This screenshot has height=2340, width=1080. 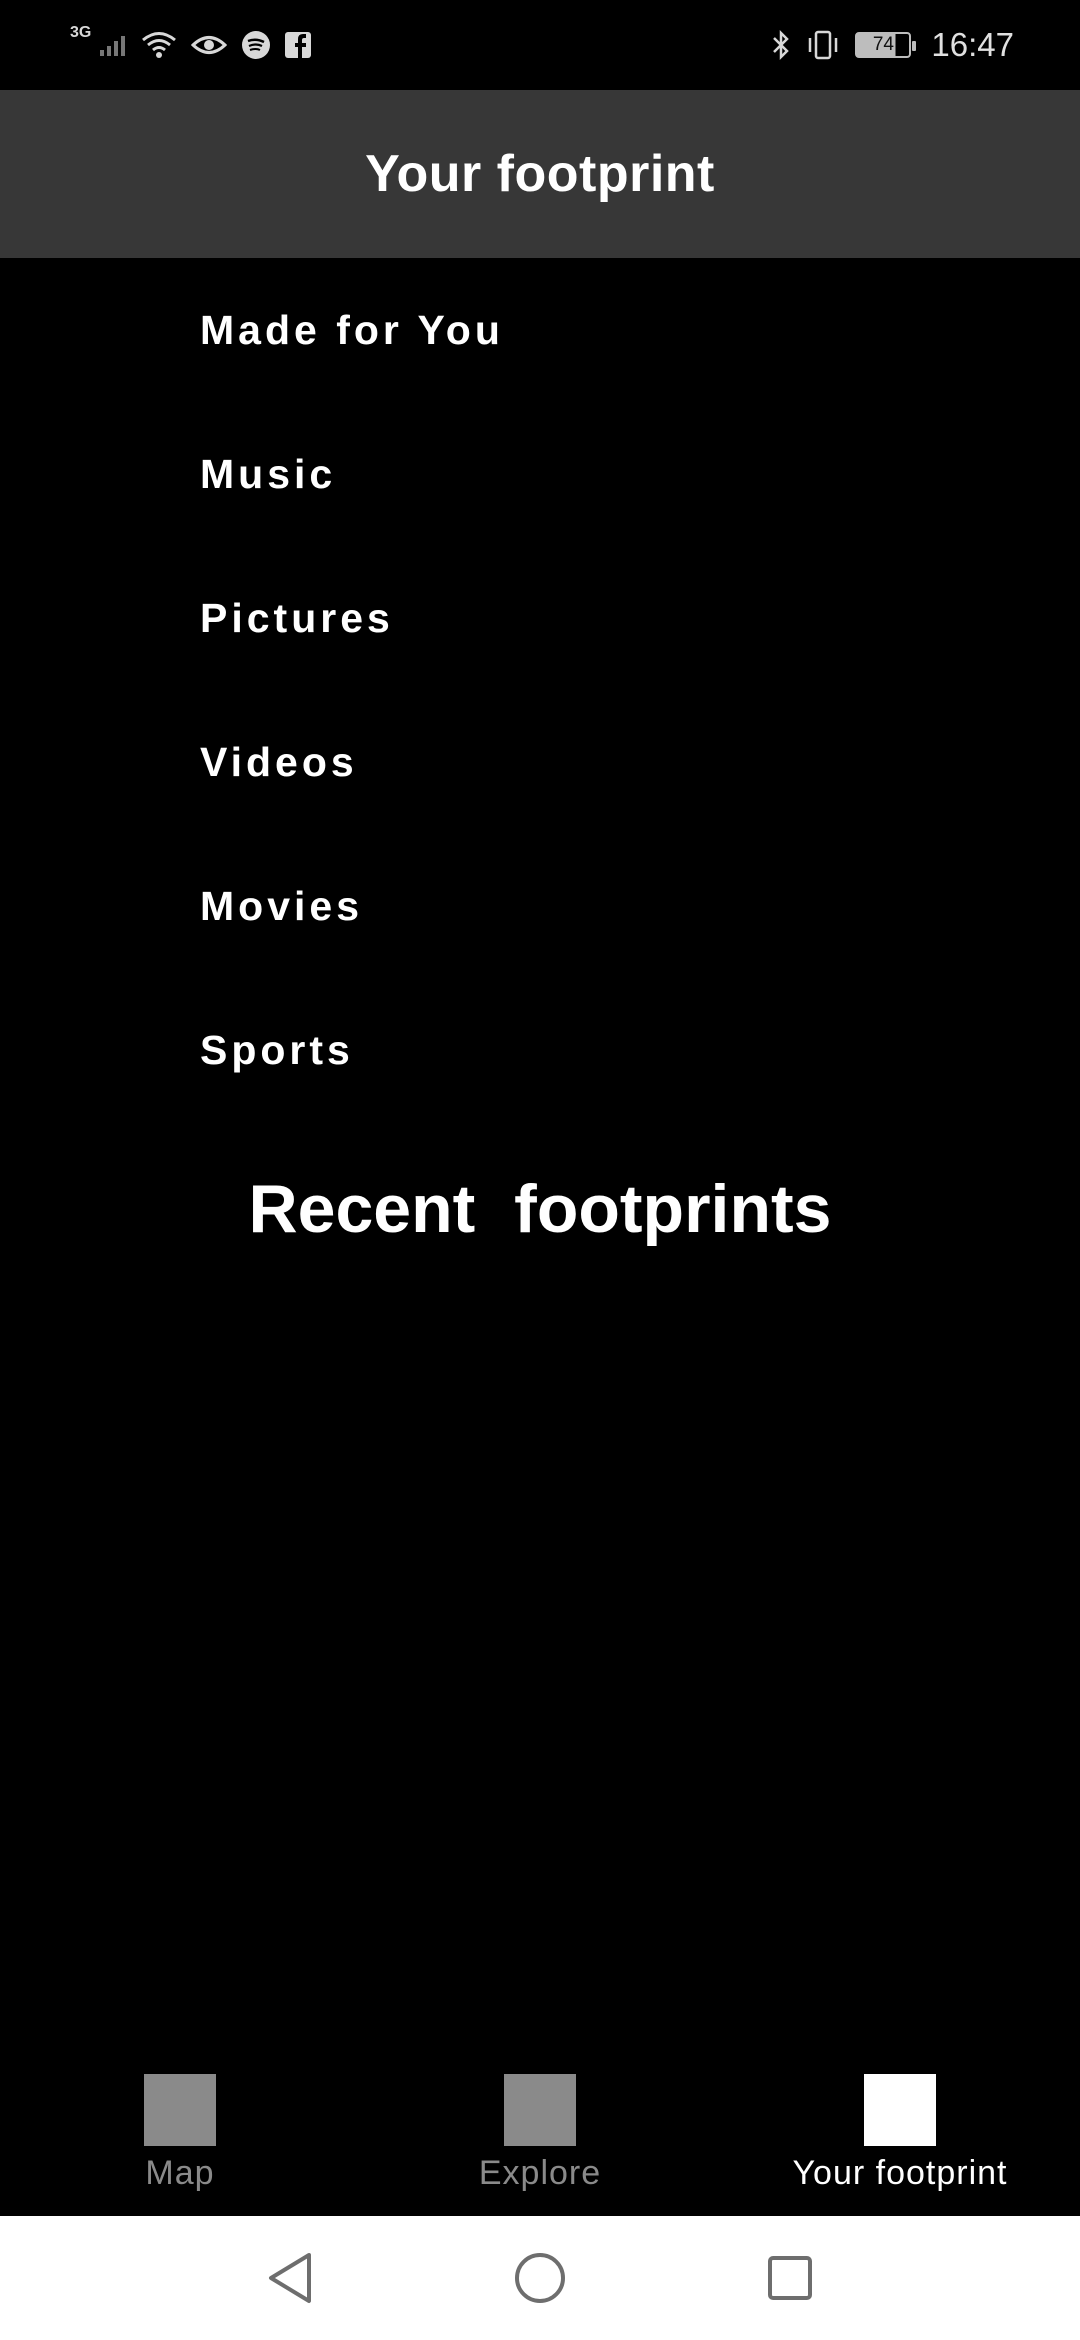 I want to click on nav-tab-explore: Explore, so click(x=540, y=2138).